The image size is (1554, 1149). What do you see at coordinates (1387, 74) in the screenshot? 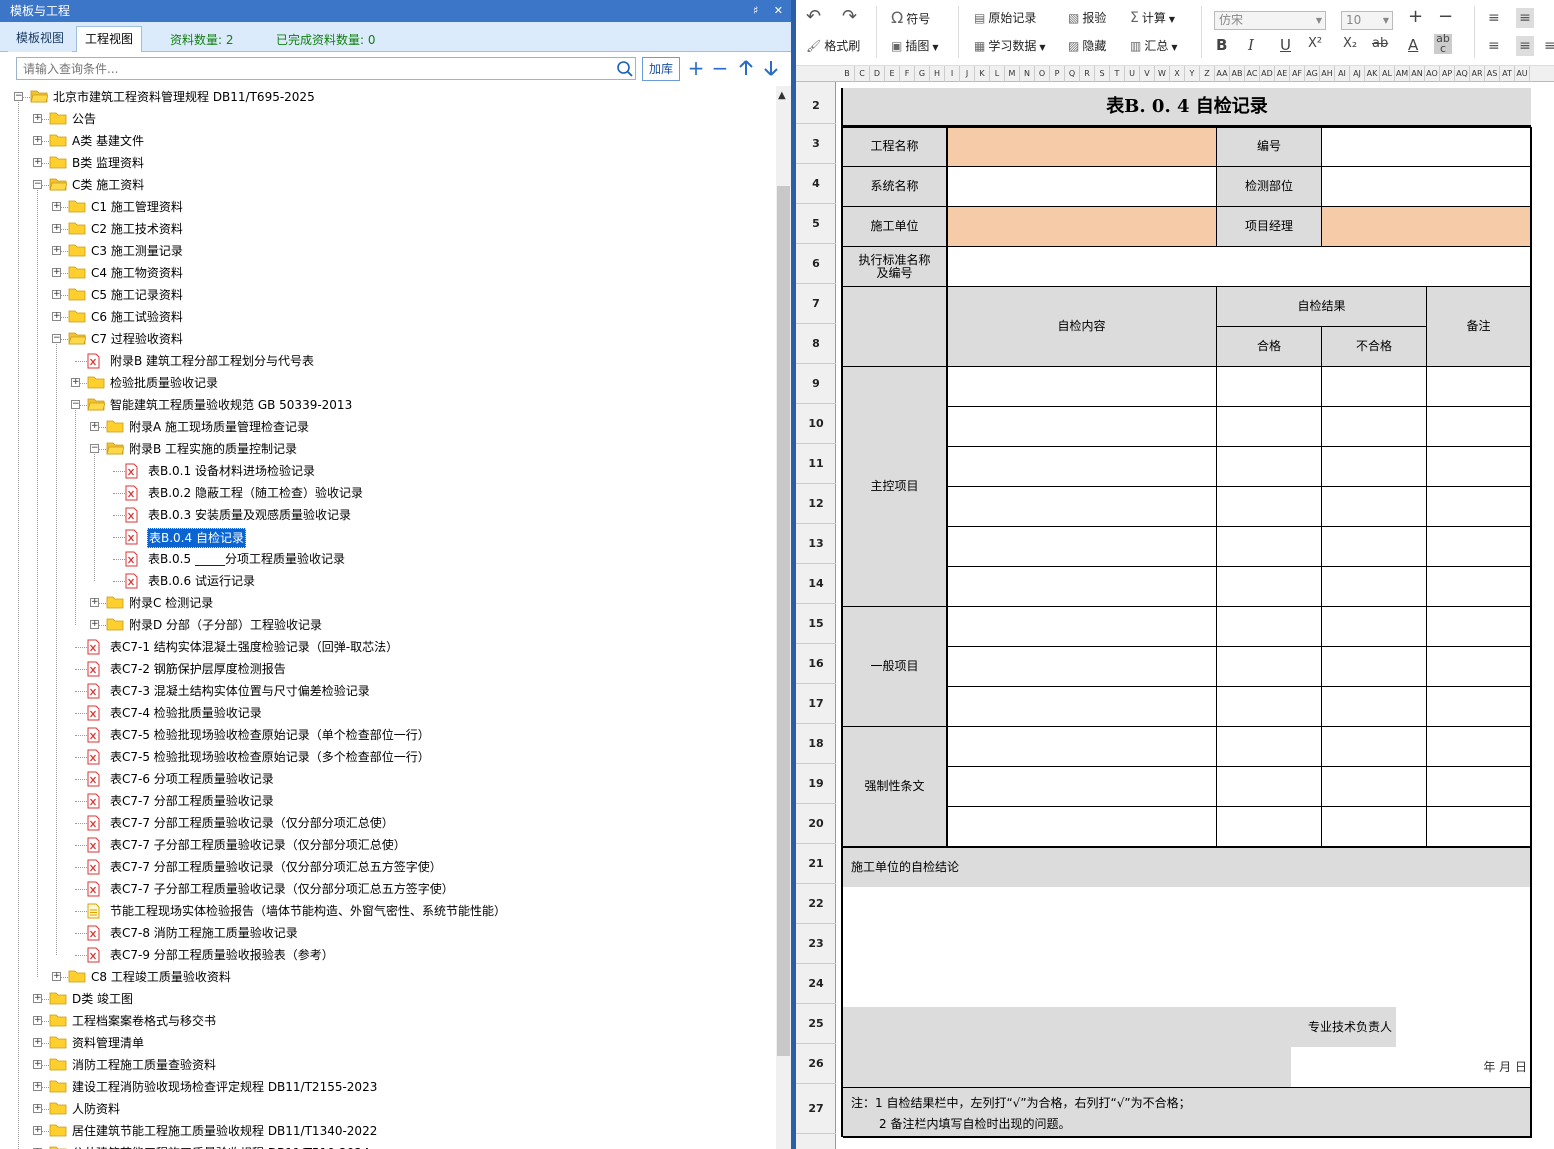
I see `column-header-cell: AL` at bounding box center [1387, 74].